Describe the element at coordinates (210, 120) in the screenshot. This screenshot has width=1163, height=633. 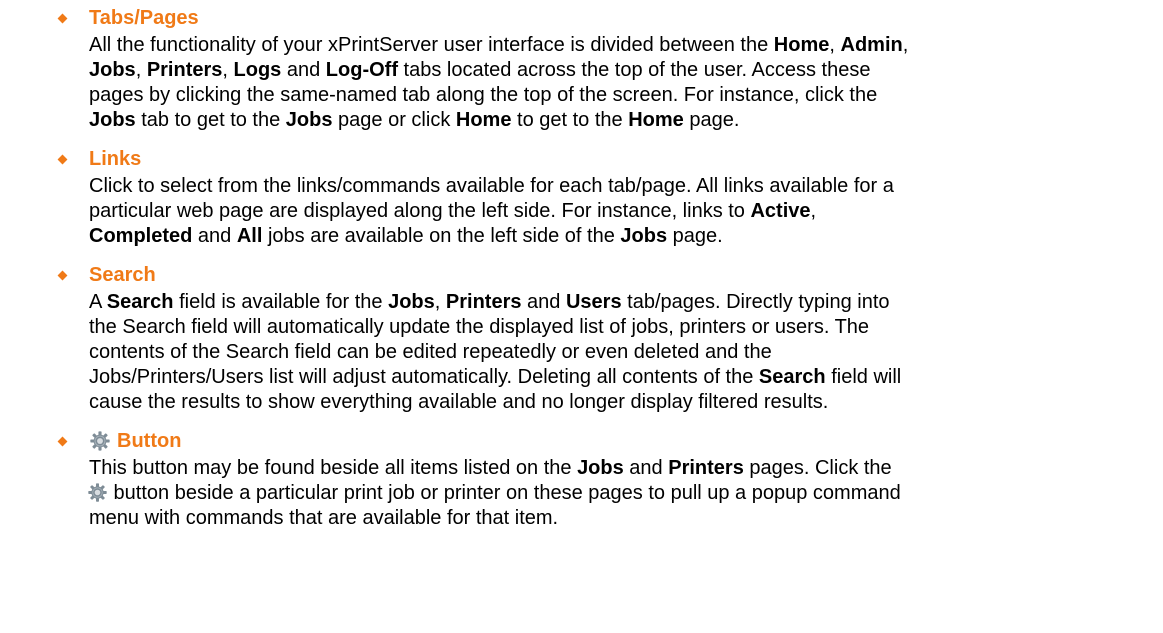
I see `text-run: tab to get to the` at that location.